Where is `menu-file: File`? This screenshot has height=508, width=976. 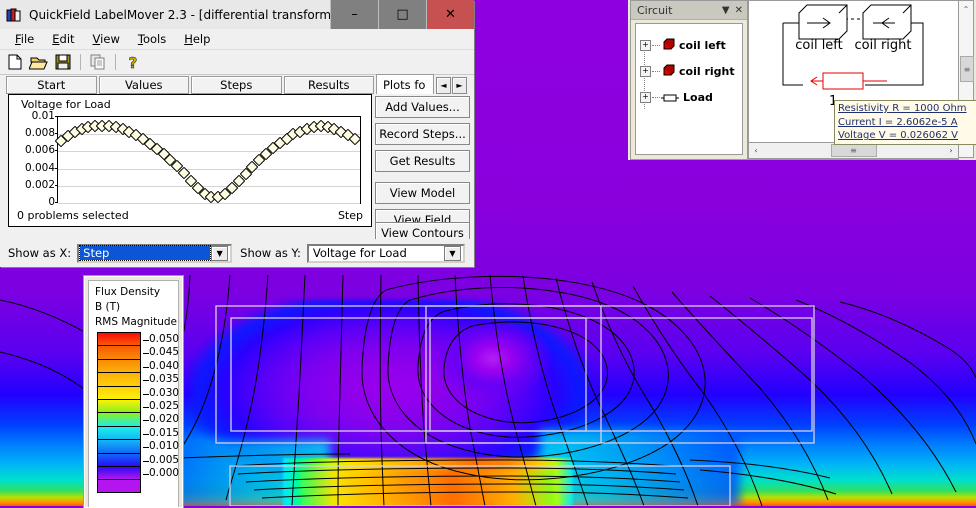
menu-file: File is located at coordinates (24, 39).